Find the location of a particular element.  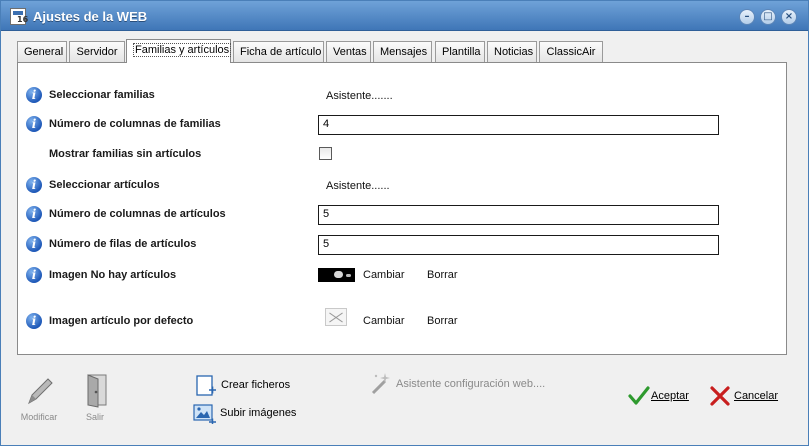

field-label: Seleccionar familias is located at coordinates (102, 95).